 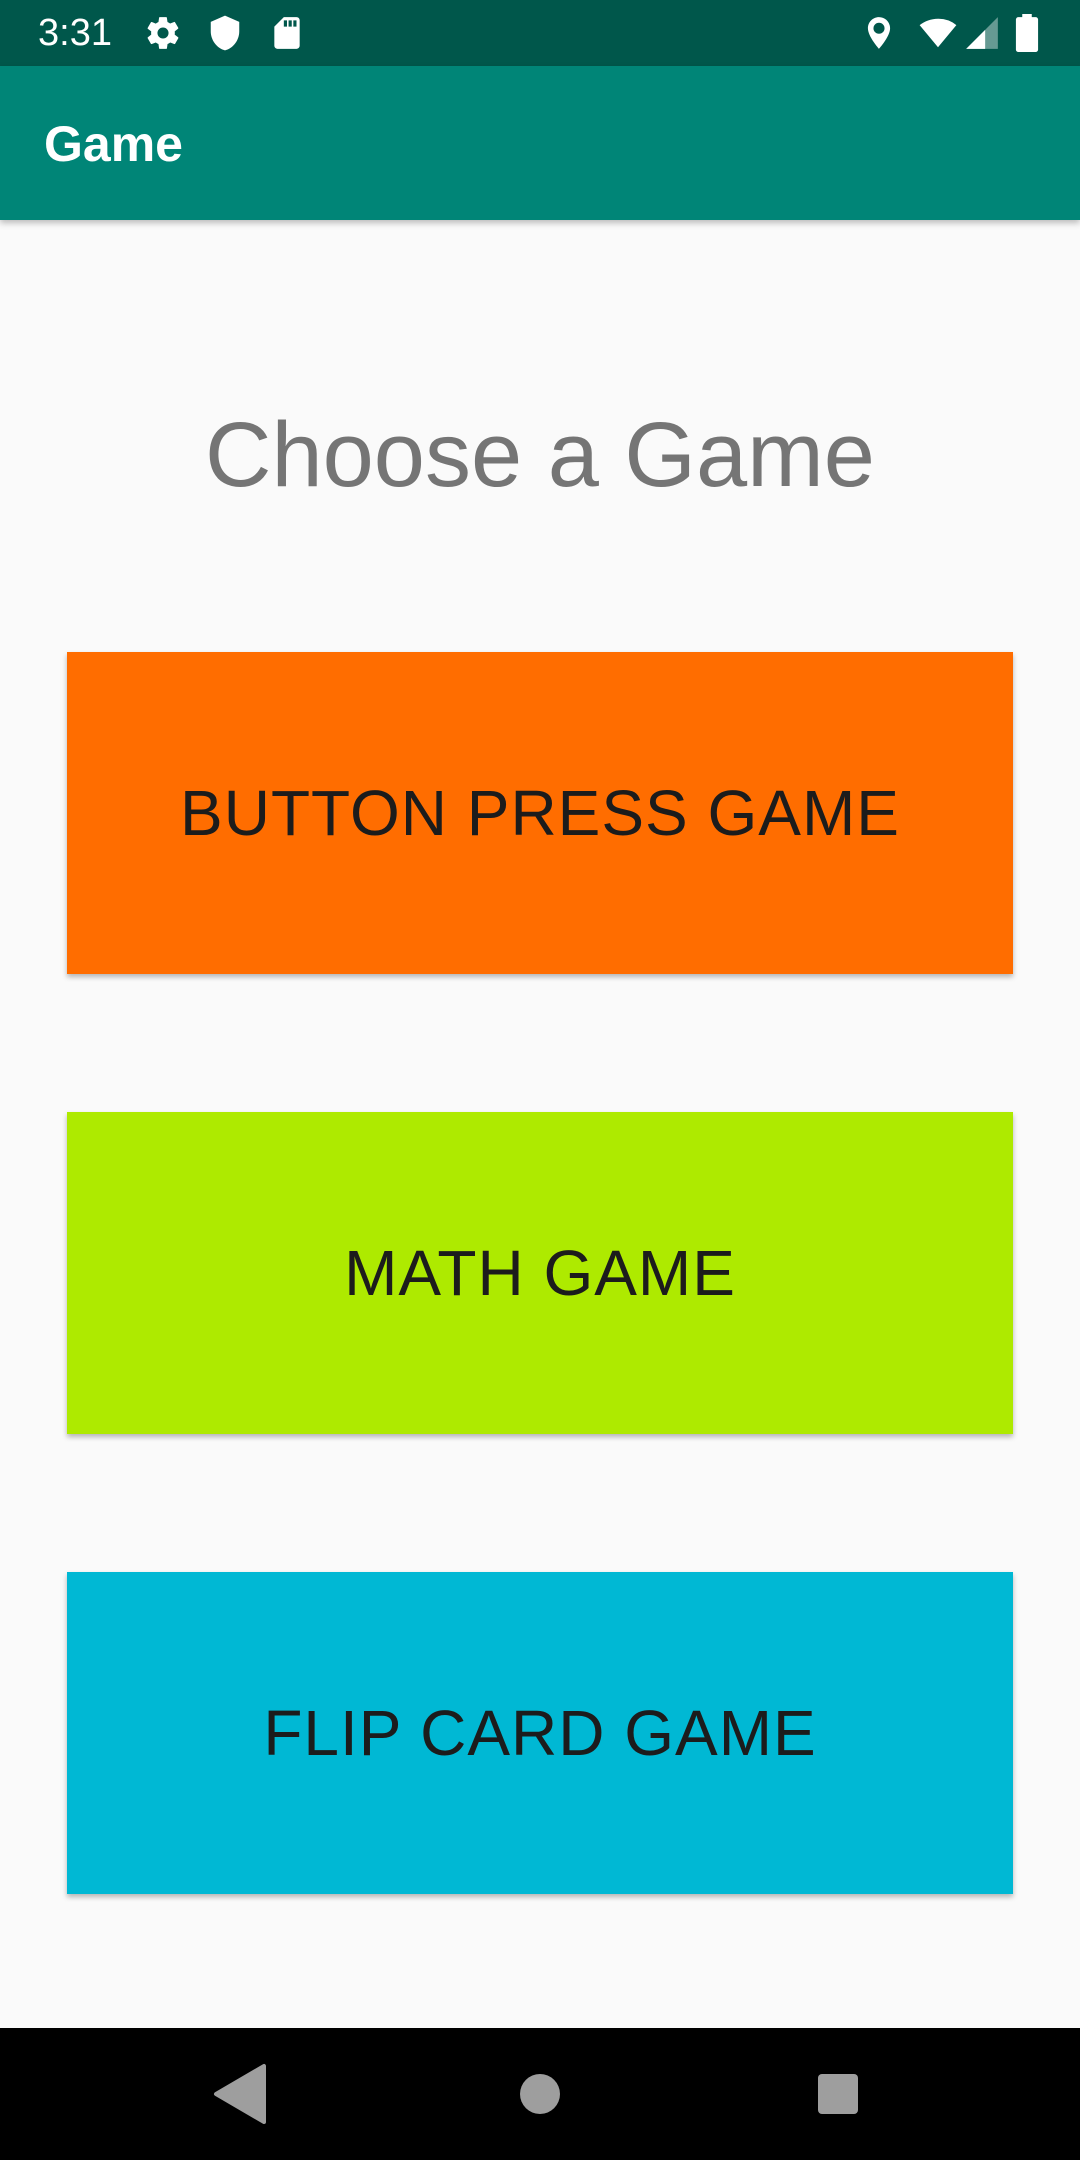 I want to click on button-press-game-button: BUTTON PRESS GAME, so click(x=540, y=813).